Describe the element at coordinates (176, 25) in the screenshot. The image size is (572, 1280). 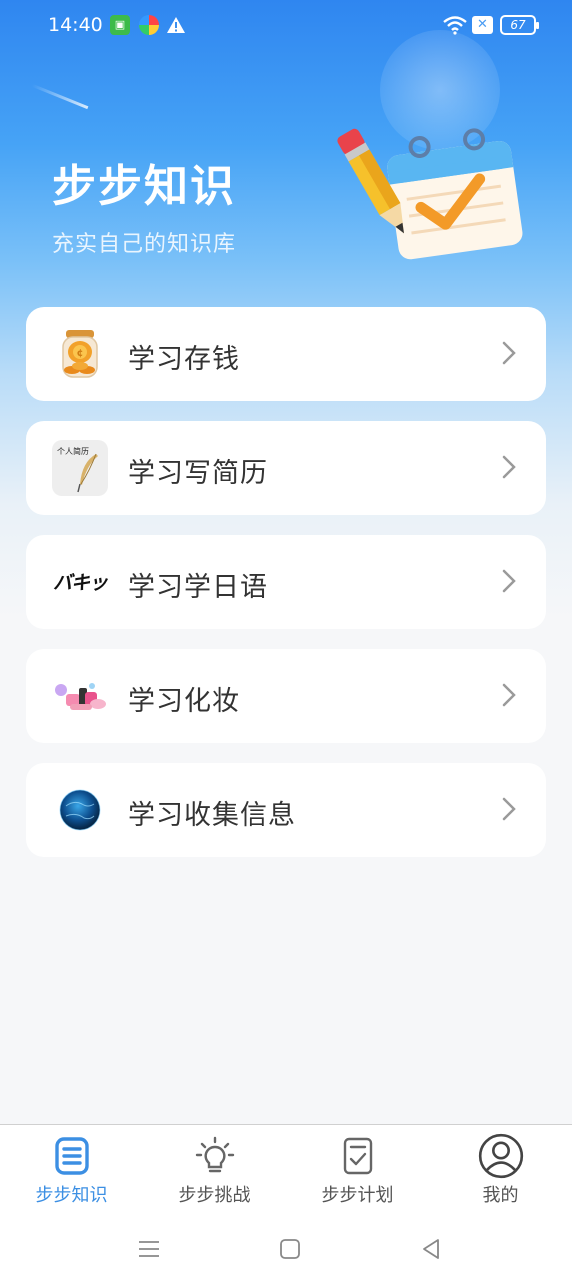
I see `warning-icon` at that location.